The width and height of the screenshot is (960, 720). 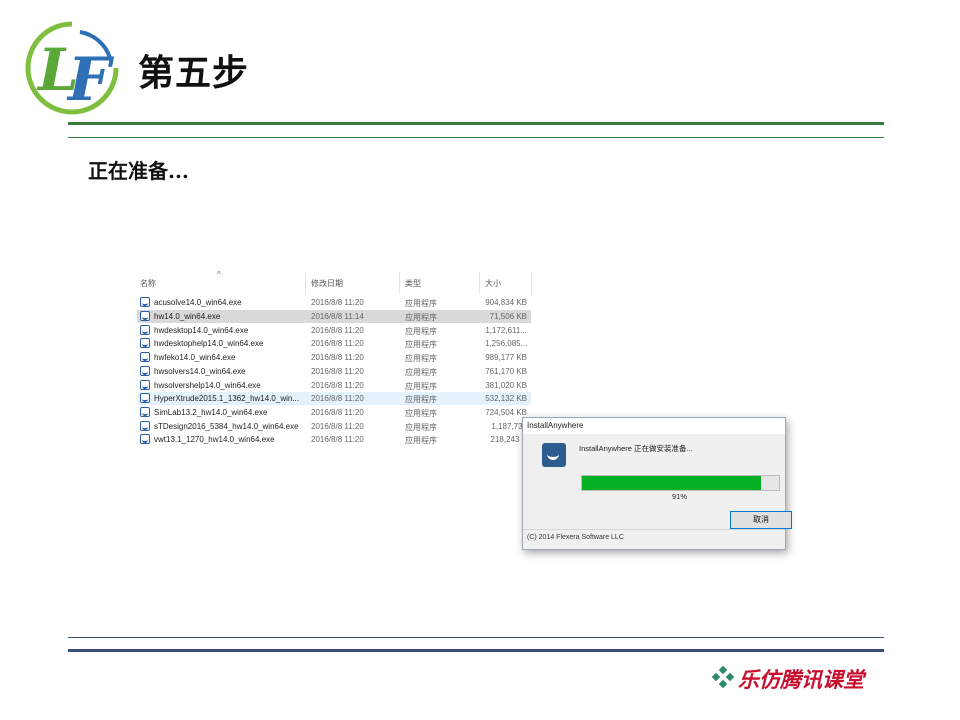 What do you see at coordinates (195, 357) in the screenshot?
I see `file-name: hwfeko14.0_win64.exe` at bounding box center [195, 357].